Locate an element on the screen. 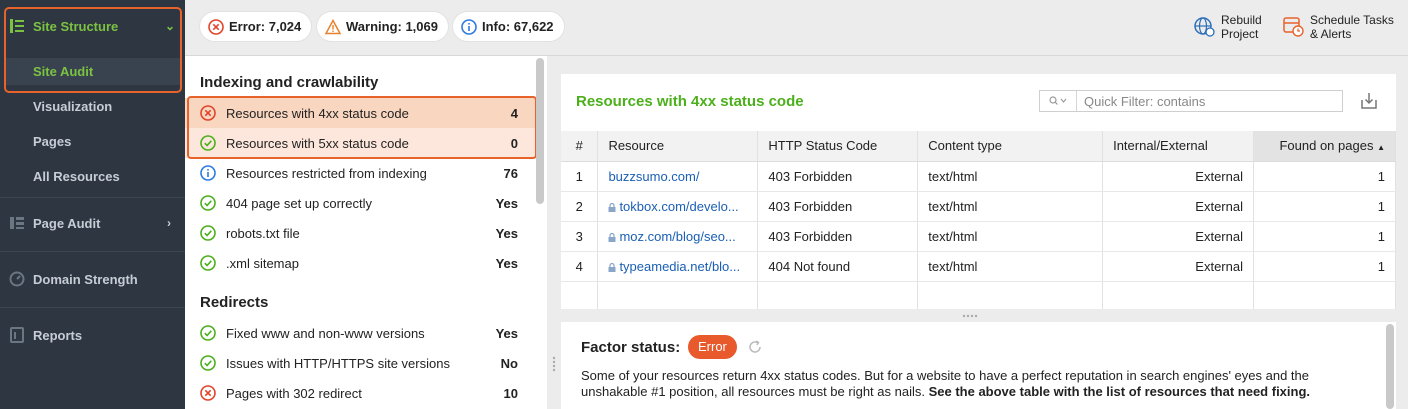 Image resolution: width=1408 pixels, height=409 pixels. factor-row-http-https: Issues with HTTP/HTTPS site versions No is located at coordinates (360, 363).